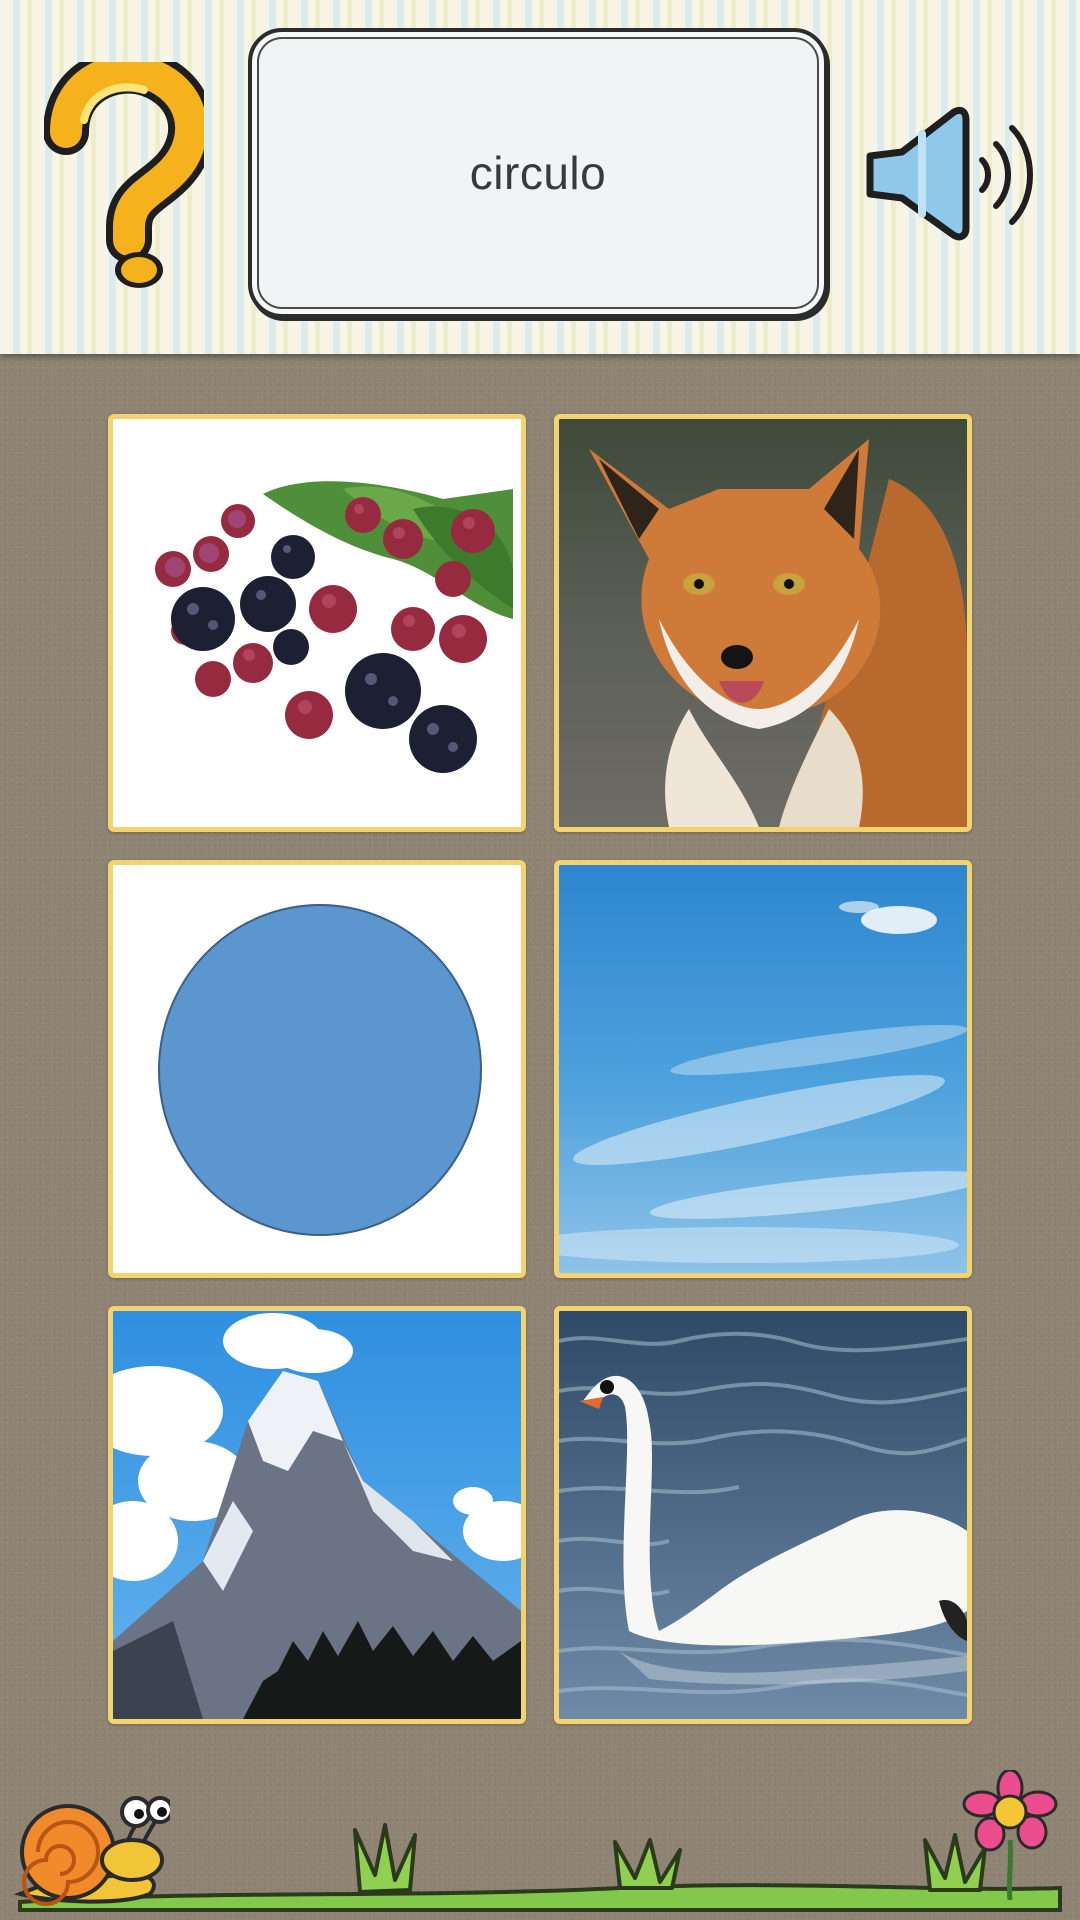 This screenshot has width=1080, height=1920. I want to click on target-word: circulo, so click(538, 173).